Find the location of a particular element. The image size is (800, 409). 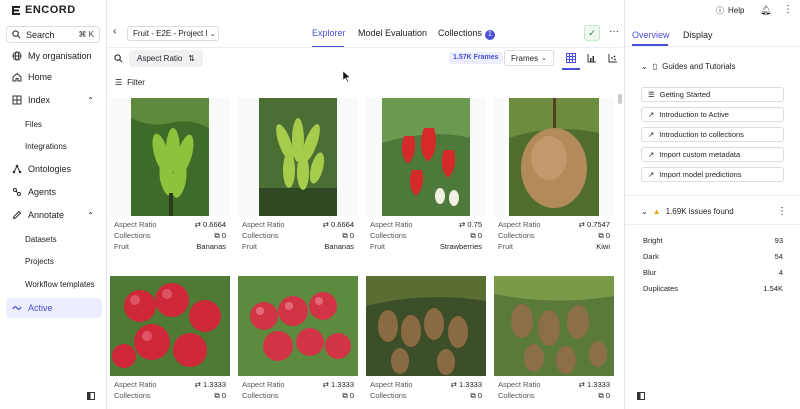

home-icon is located at coordinates (17, 77).